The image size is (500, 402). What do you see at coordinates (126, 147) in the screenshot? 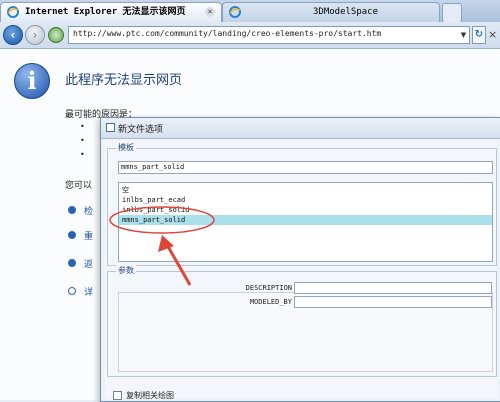
I see `template-group-label: 模板` at bounding box center [126, 147].